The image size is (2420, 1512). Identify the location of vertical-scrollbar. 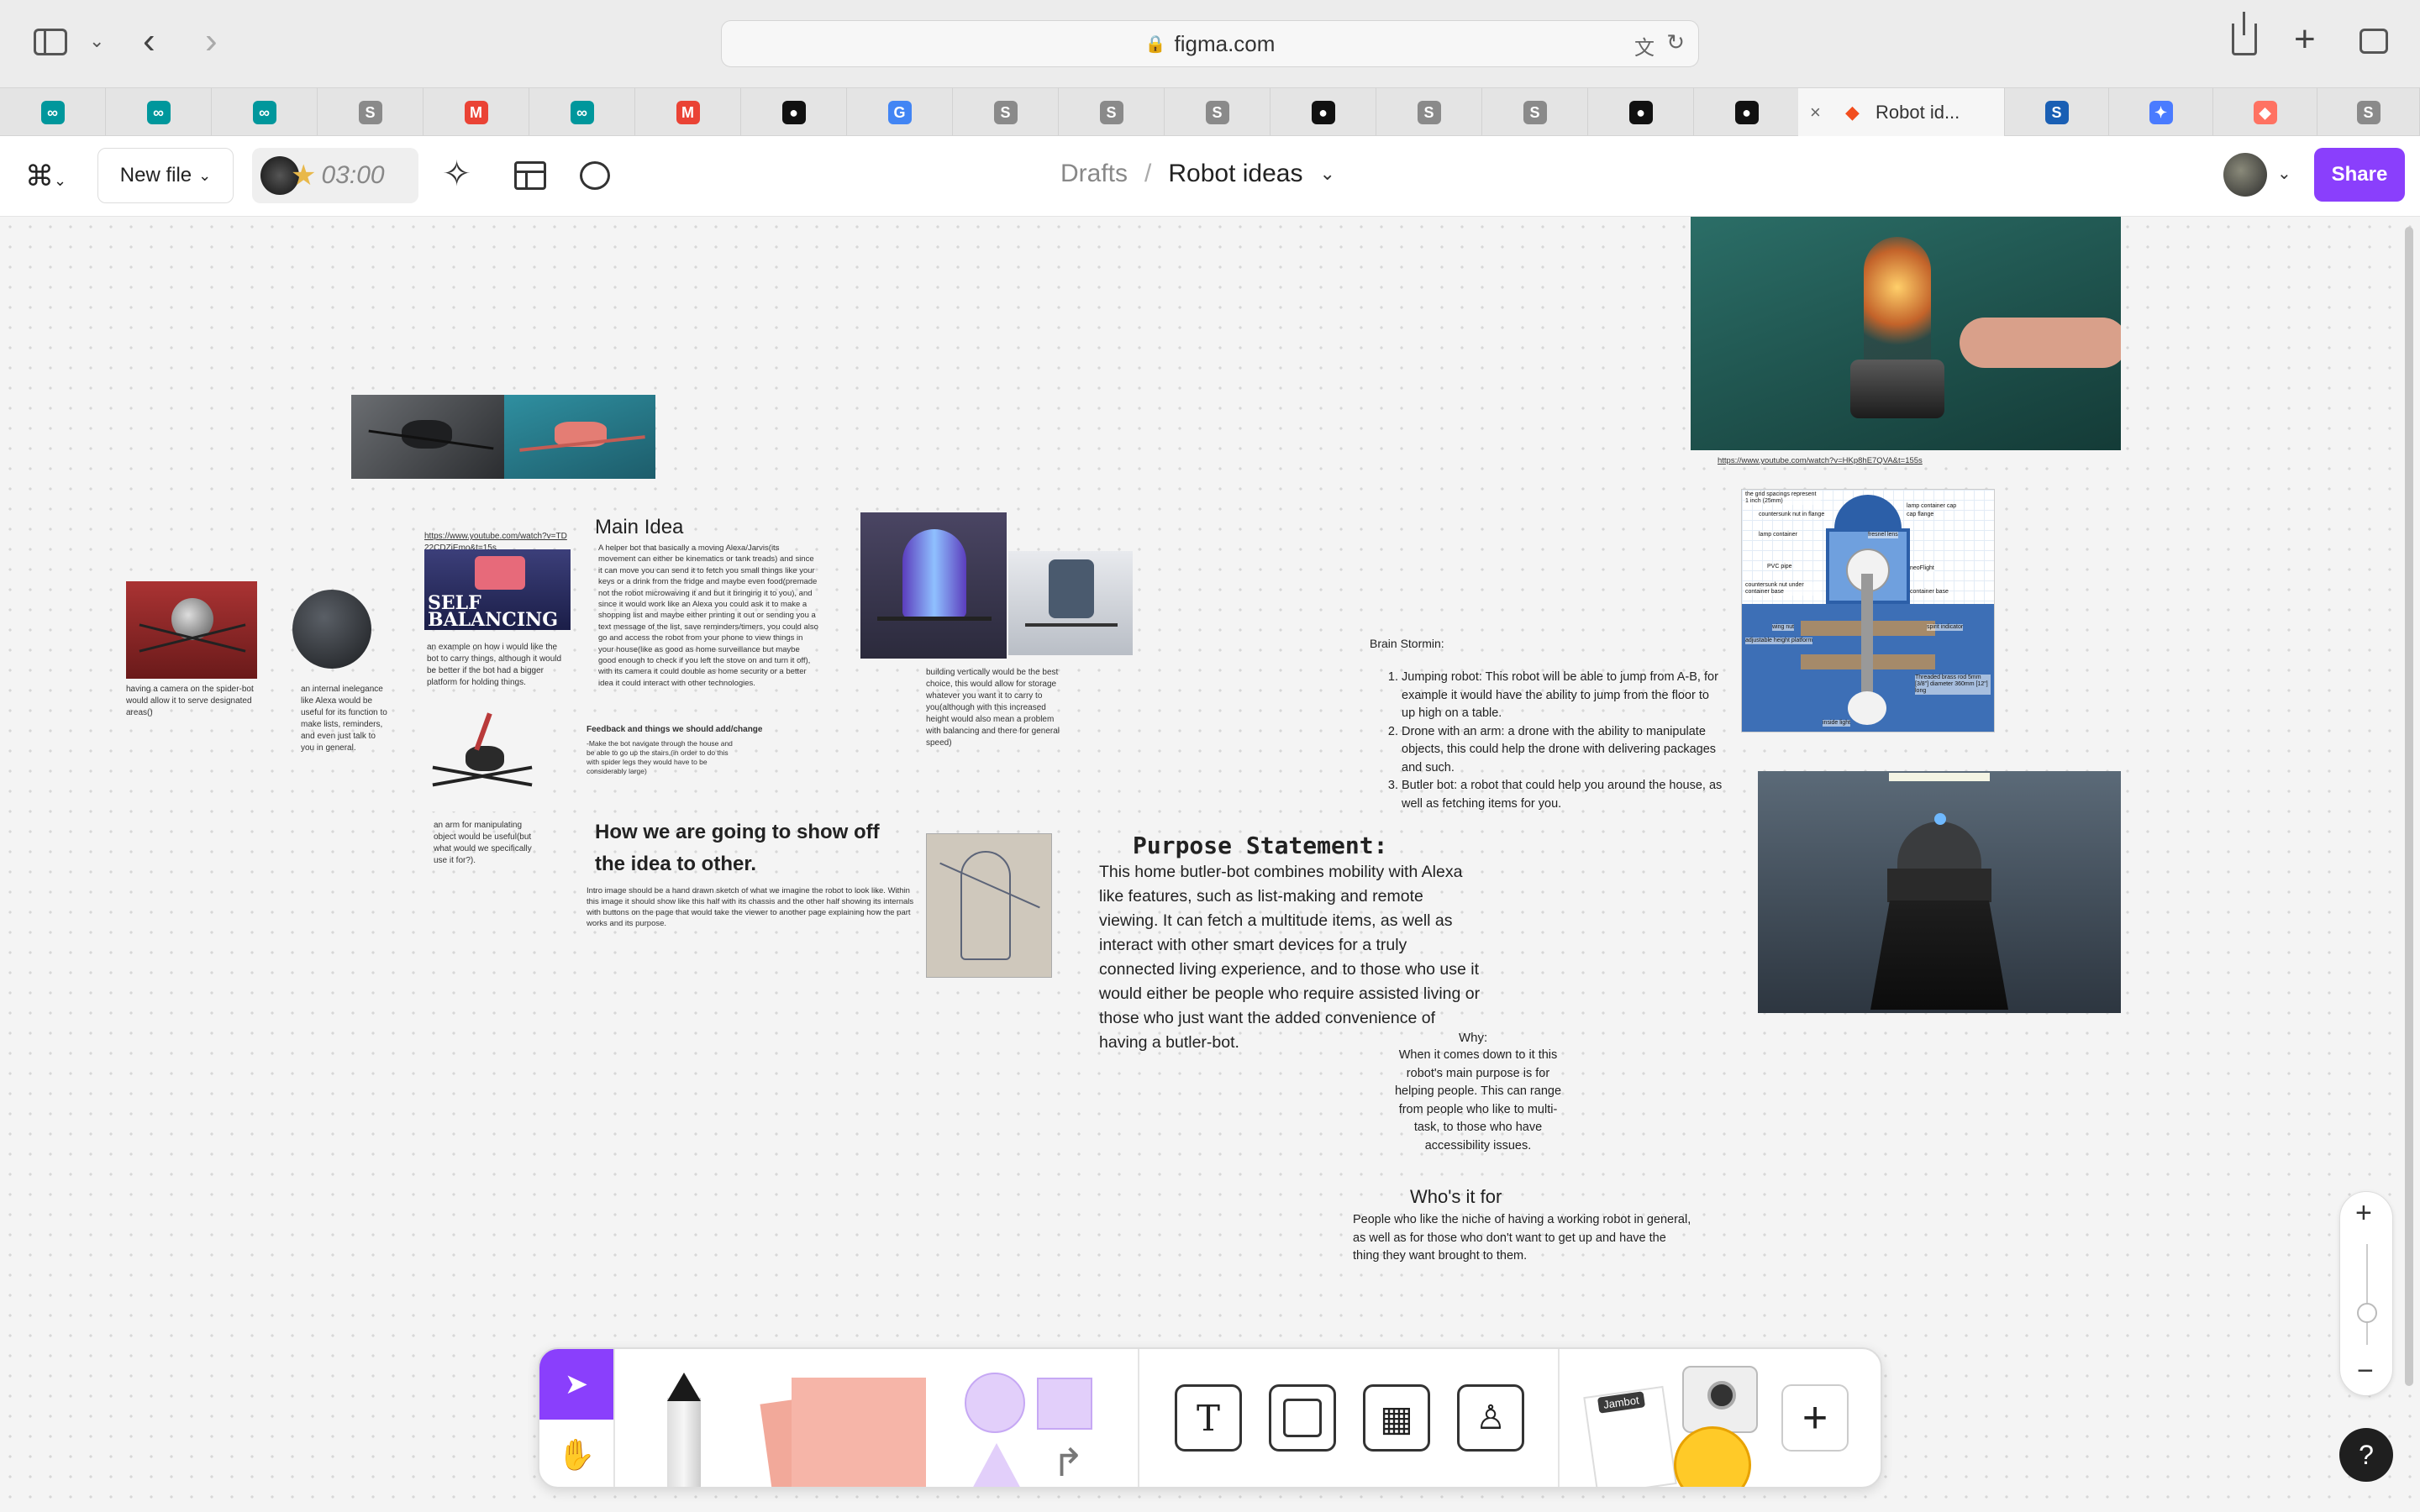
(2409, 806).